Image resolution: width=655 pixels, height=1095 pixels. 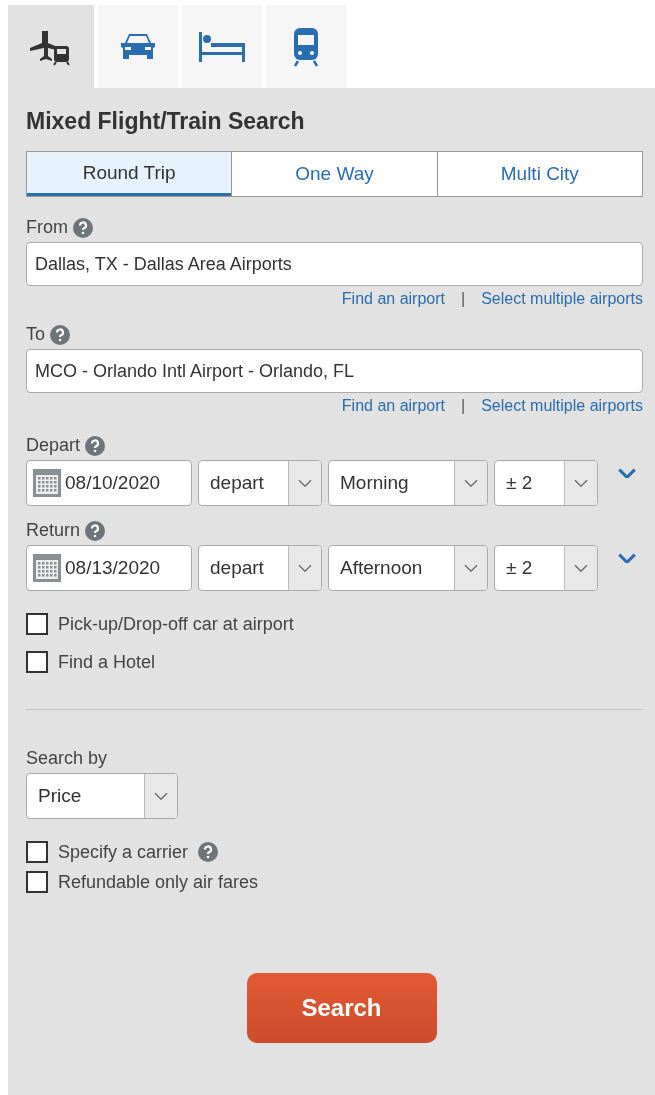 I want to click on field-label: From, so click(x=47, y=227).